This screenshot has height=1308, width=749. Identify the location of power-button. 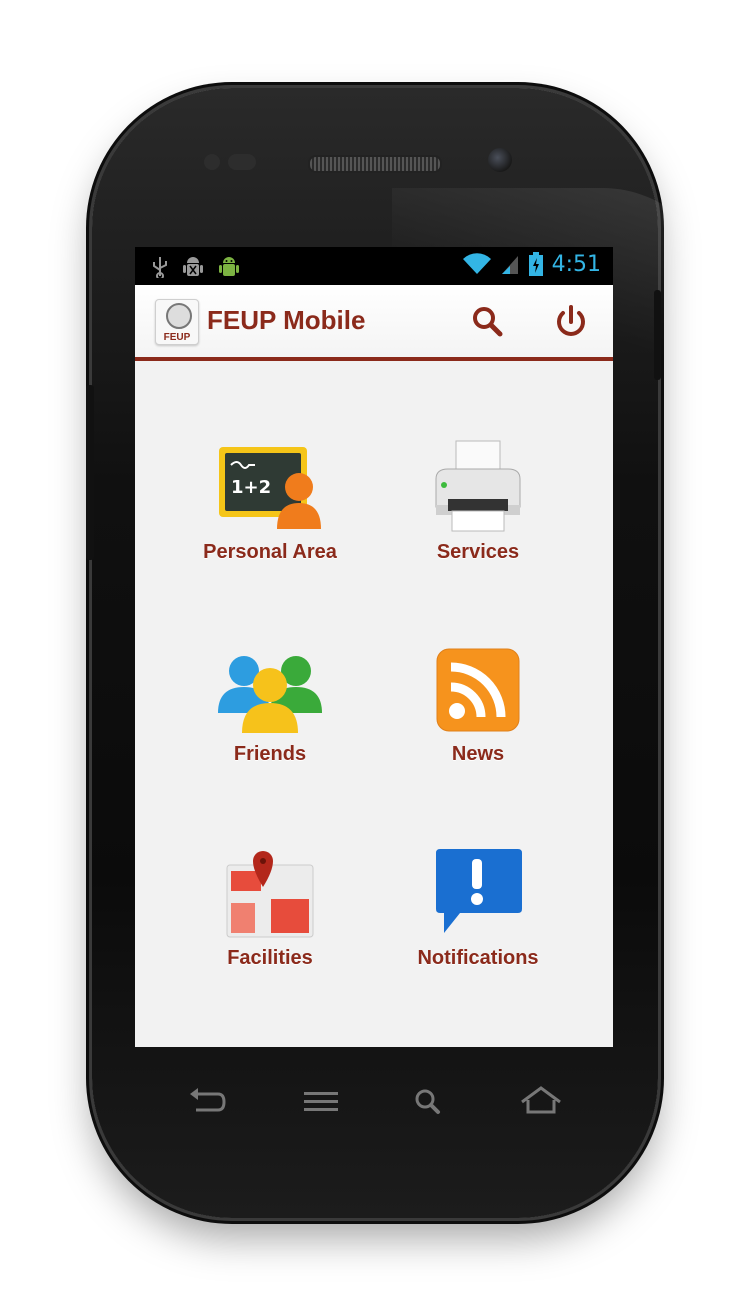
(657, 335).